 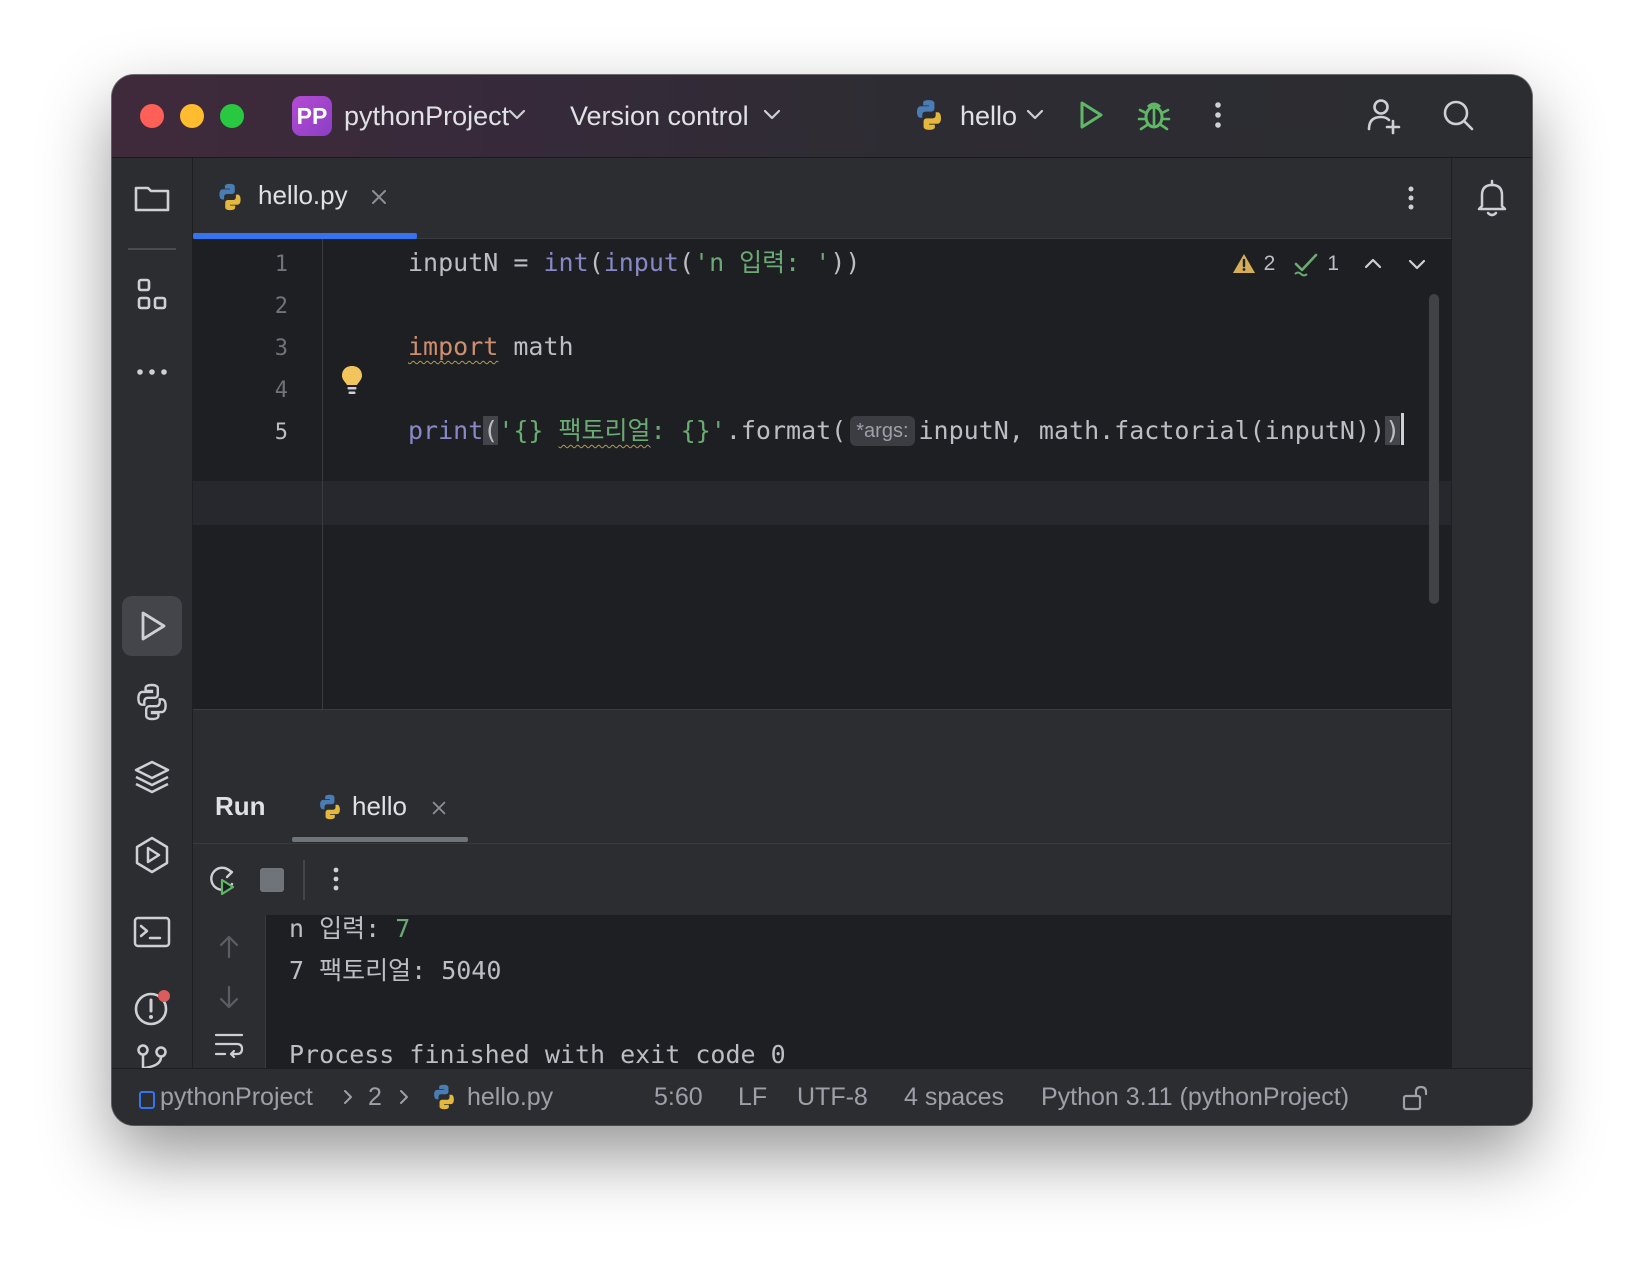 I want to click on warning-icon, so click(x=1243, y=263).